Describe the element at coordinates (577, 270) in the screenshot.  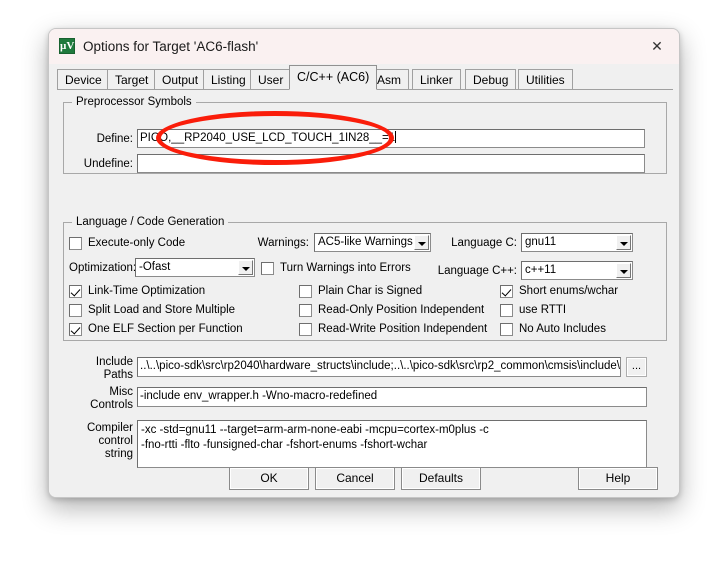
I see `language-cpp-combo: c++11` at that location.